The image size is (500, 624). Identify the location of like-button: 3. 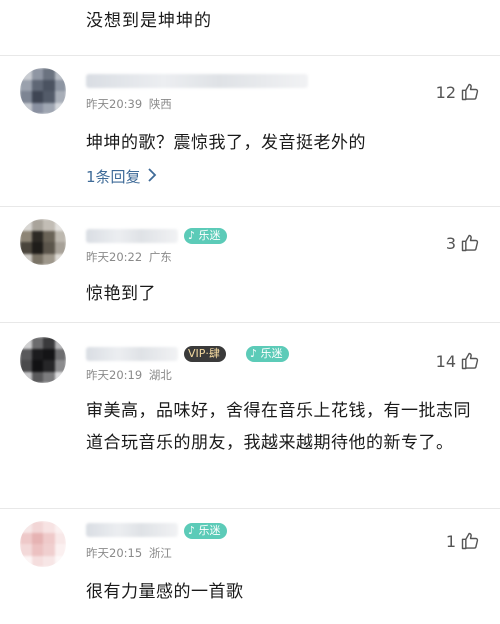
(463, 243).